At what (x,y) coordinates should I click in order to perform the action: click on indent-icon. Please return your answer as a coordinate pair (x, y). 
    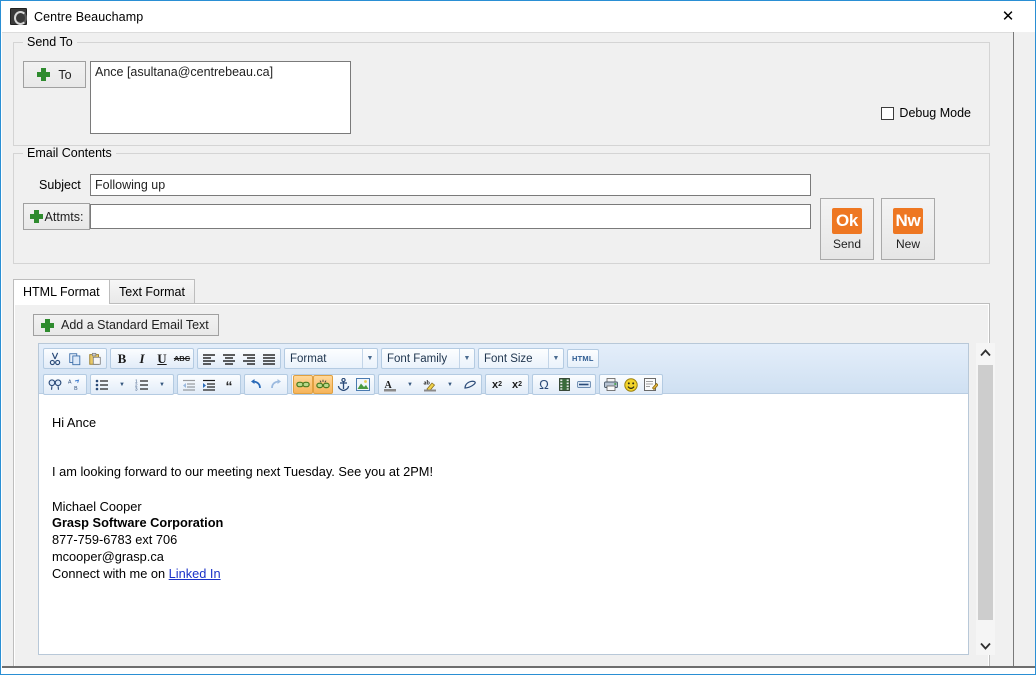
    Looking at the image, I should click on (209, 384).